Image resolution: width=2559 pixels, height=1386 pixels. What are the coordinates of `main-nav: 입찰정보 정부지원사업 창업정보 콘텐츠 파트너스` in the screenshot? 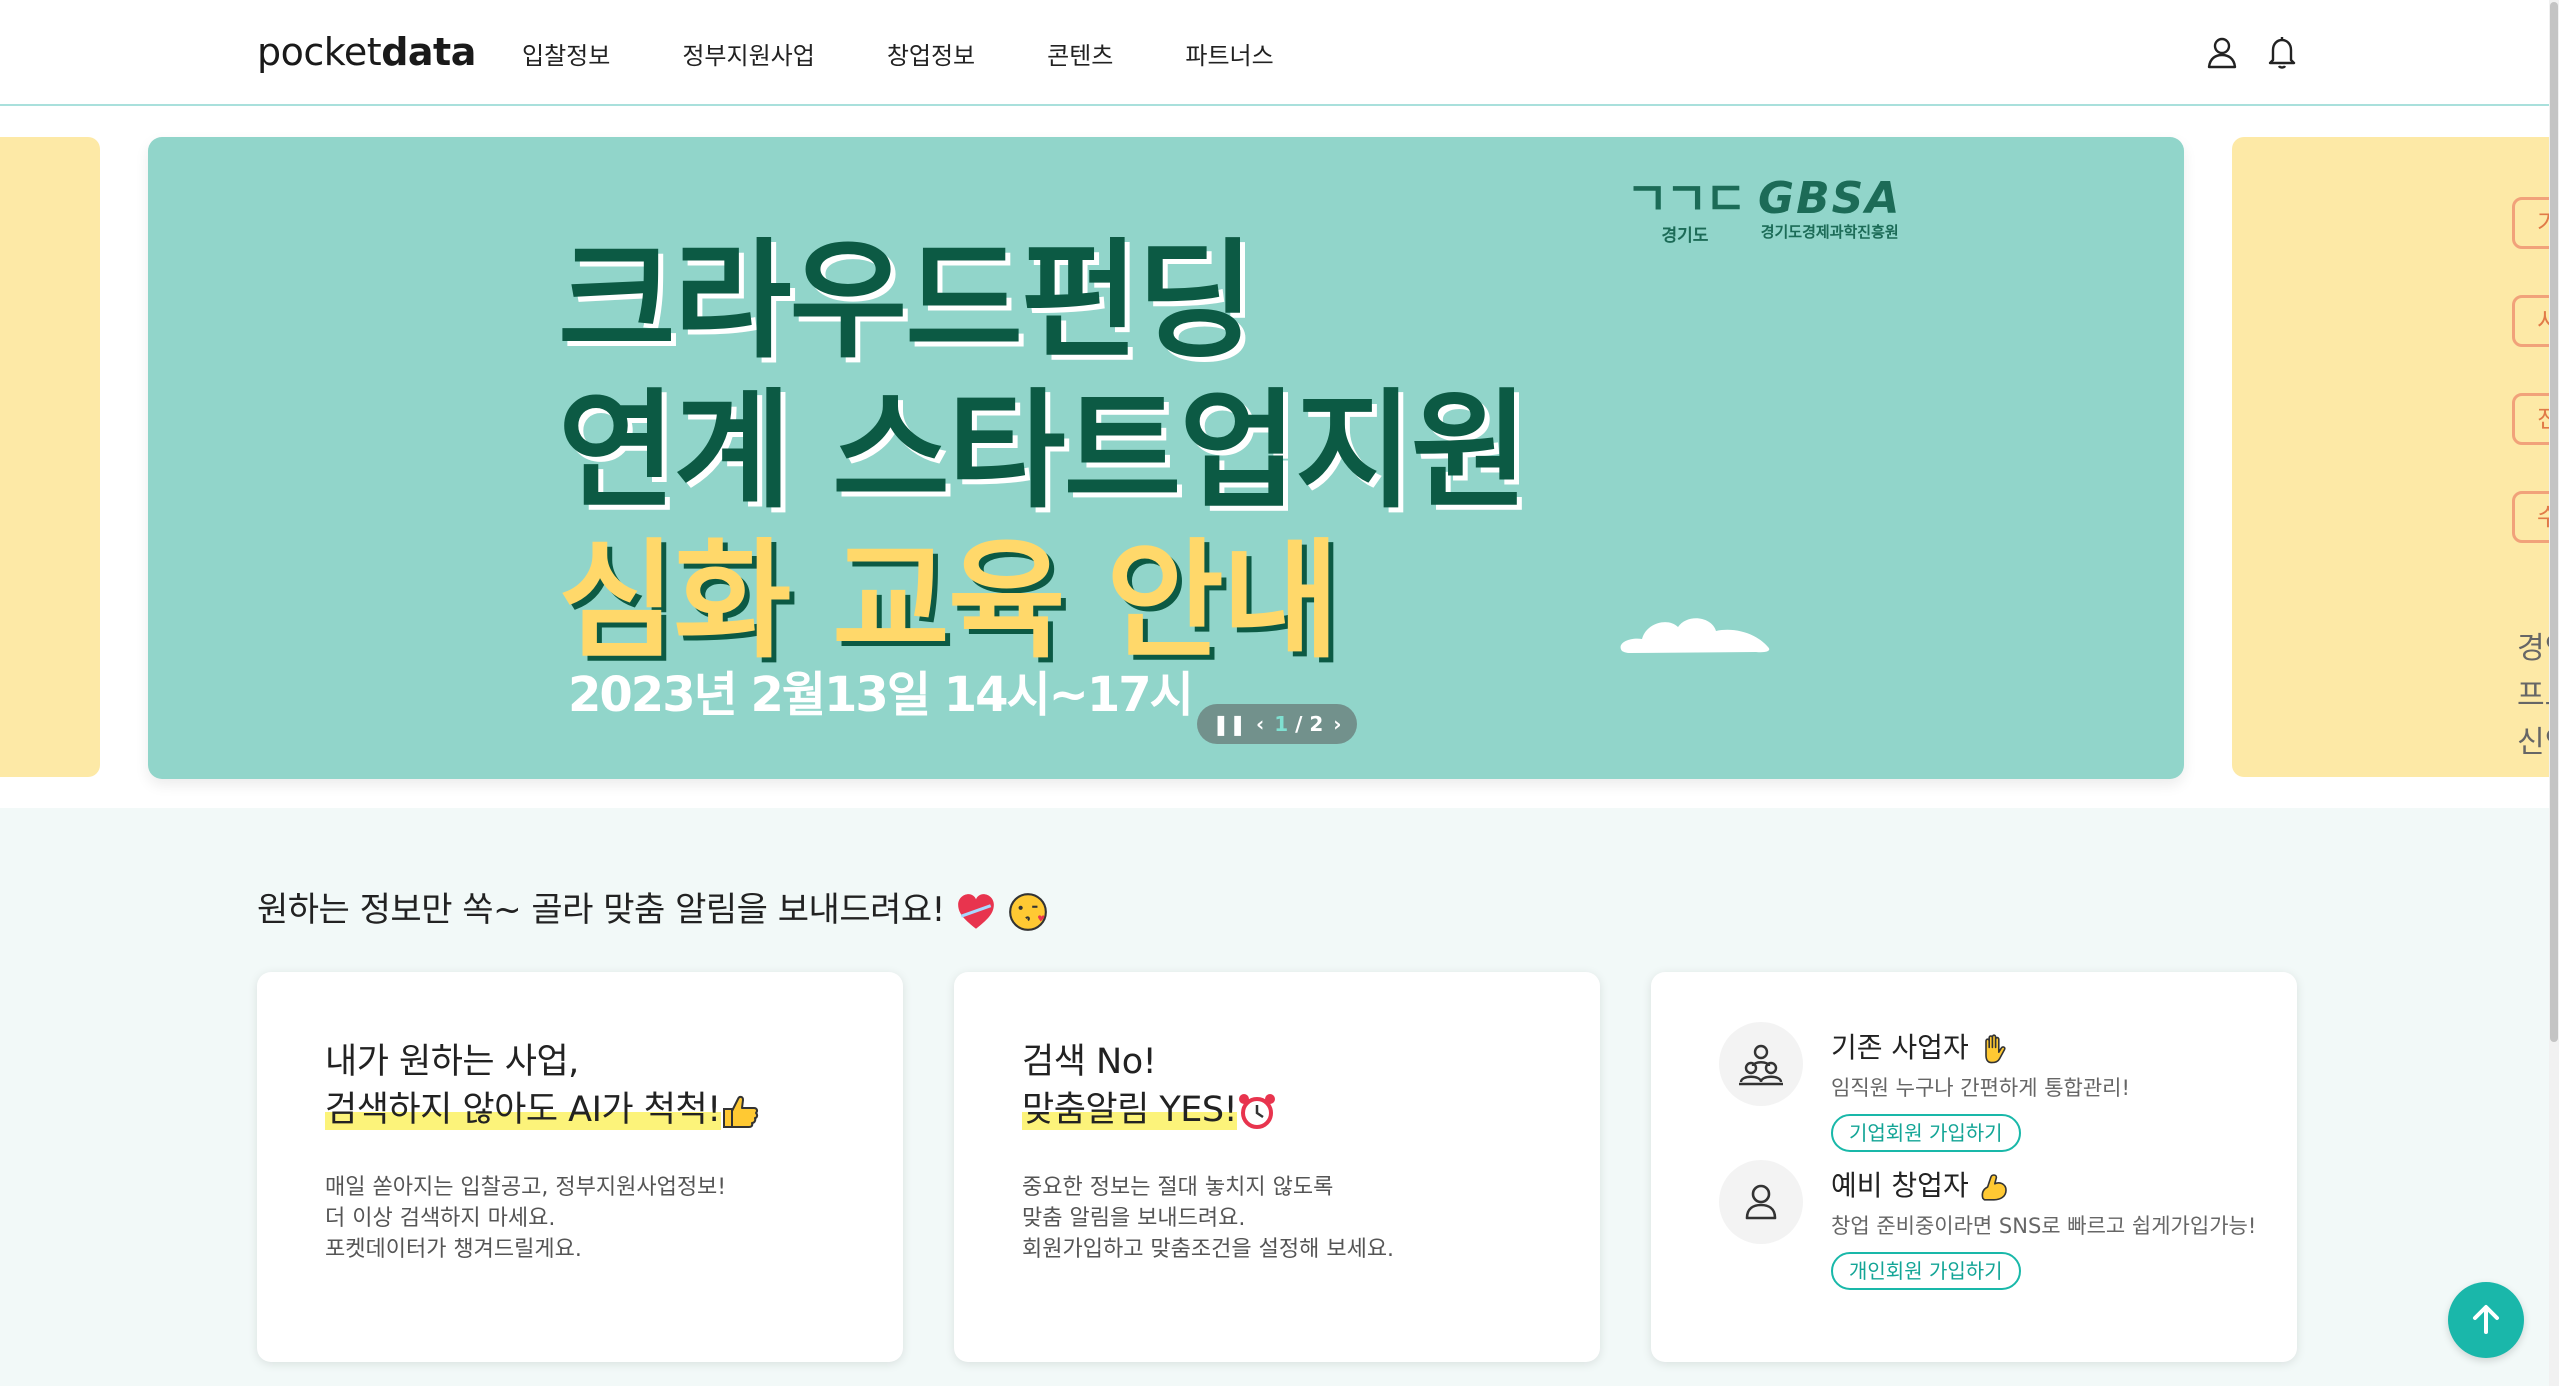 It's located at (934, 53).